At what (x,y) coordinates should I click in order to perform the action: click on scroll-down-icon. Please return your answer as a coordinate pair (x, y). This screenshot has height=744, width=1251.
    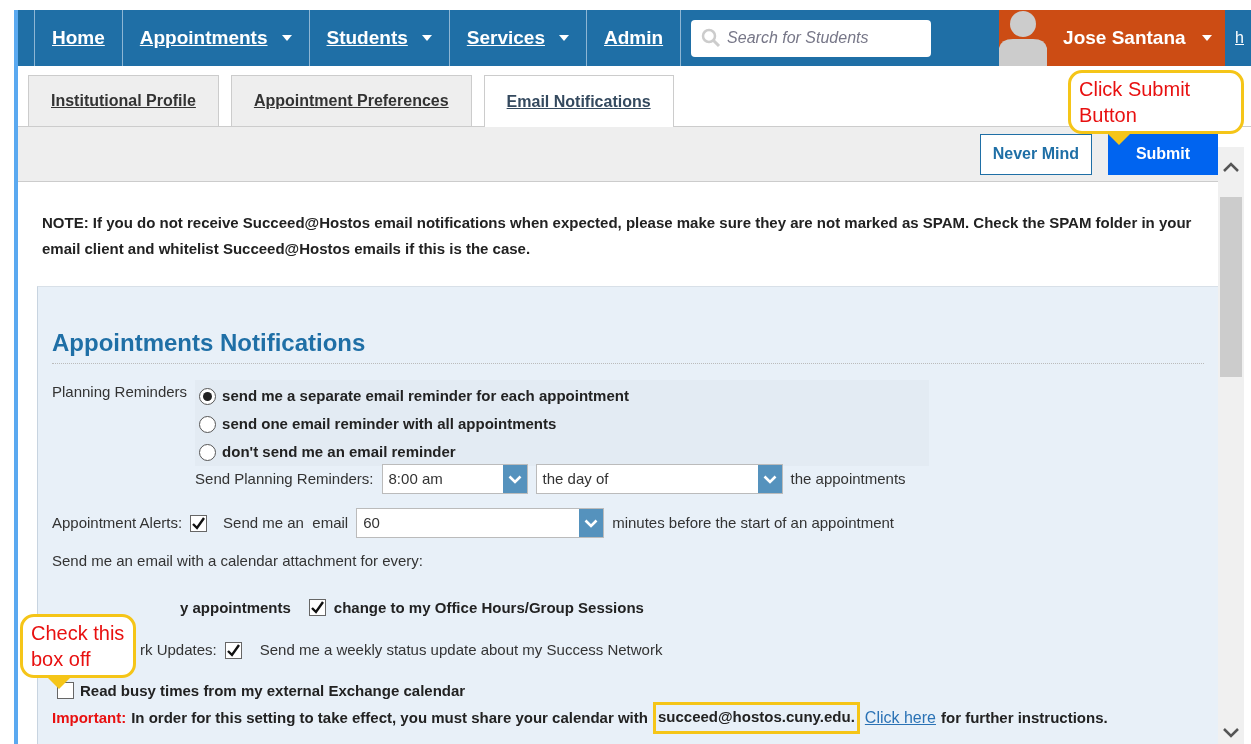
    Looking at the image, I should click on (1231, 733).